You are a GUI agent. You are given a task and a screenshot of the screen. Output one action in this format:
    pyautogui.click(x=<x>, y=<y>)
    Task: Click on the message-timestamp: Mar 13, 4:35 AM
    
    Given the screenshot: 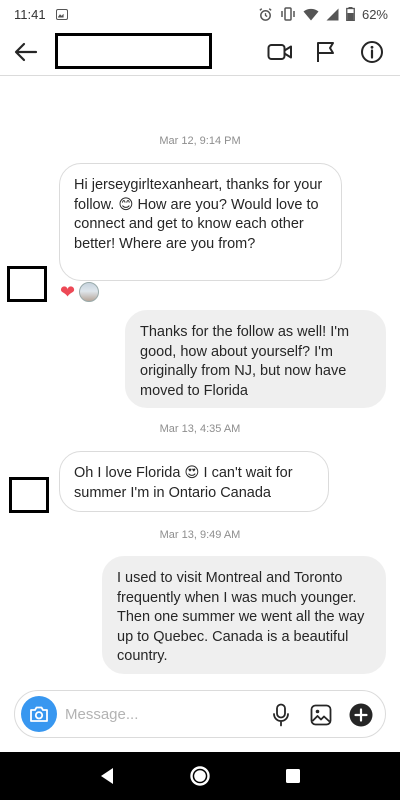 What is the action you would take?
    pyautogui.click(x=200, y=429)
    